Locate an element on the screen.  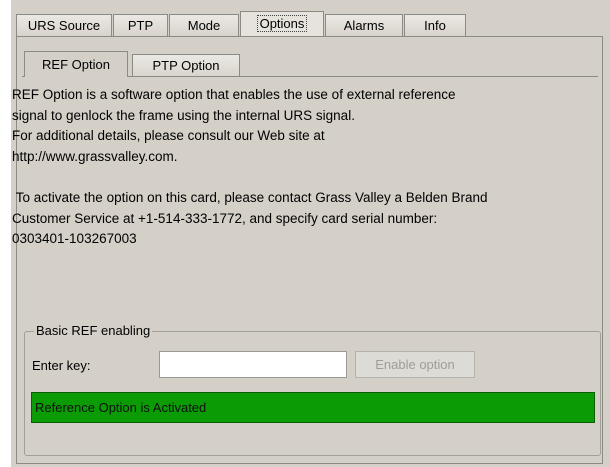
tab-ptp-option: PTP Option is located at coordinates (186, 65).